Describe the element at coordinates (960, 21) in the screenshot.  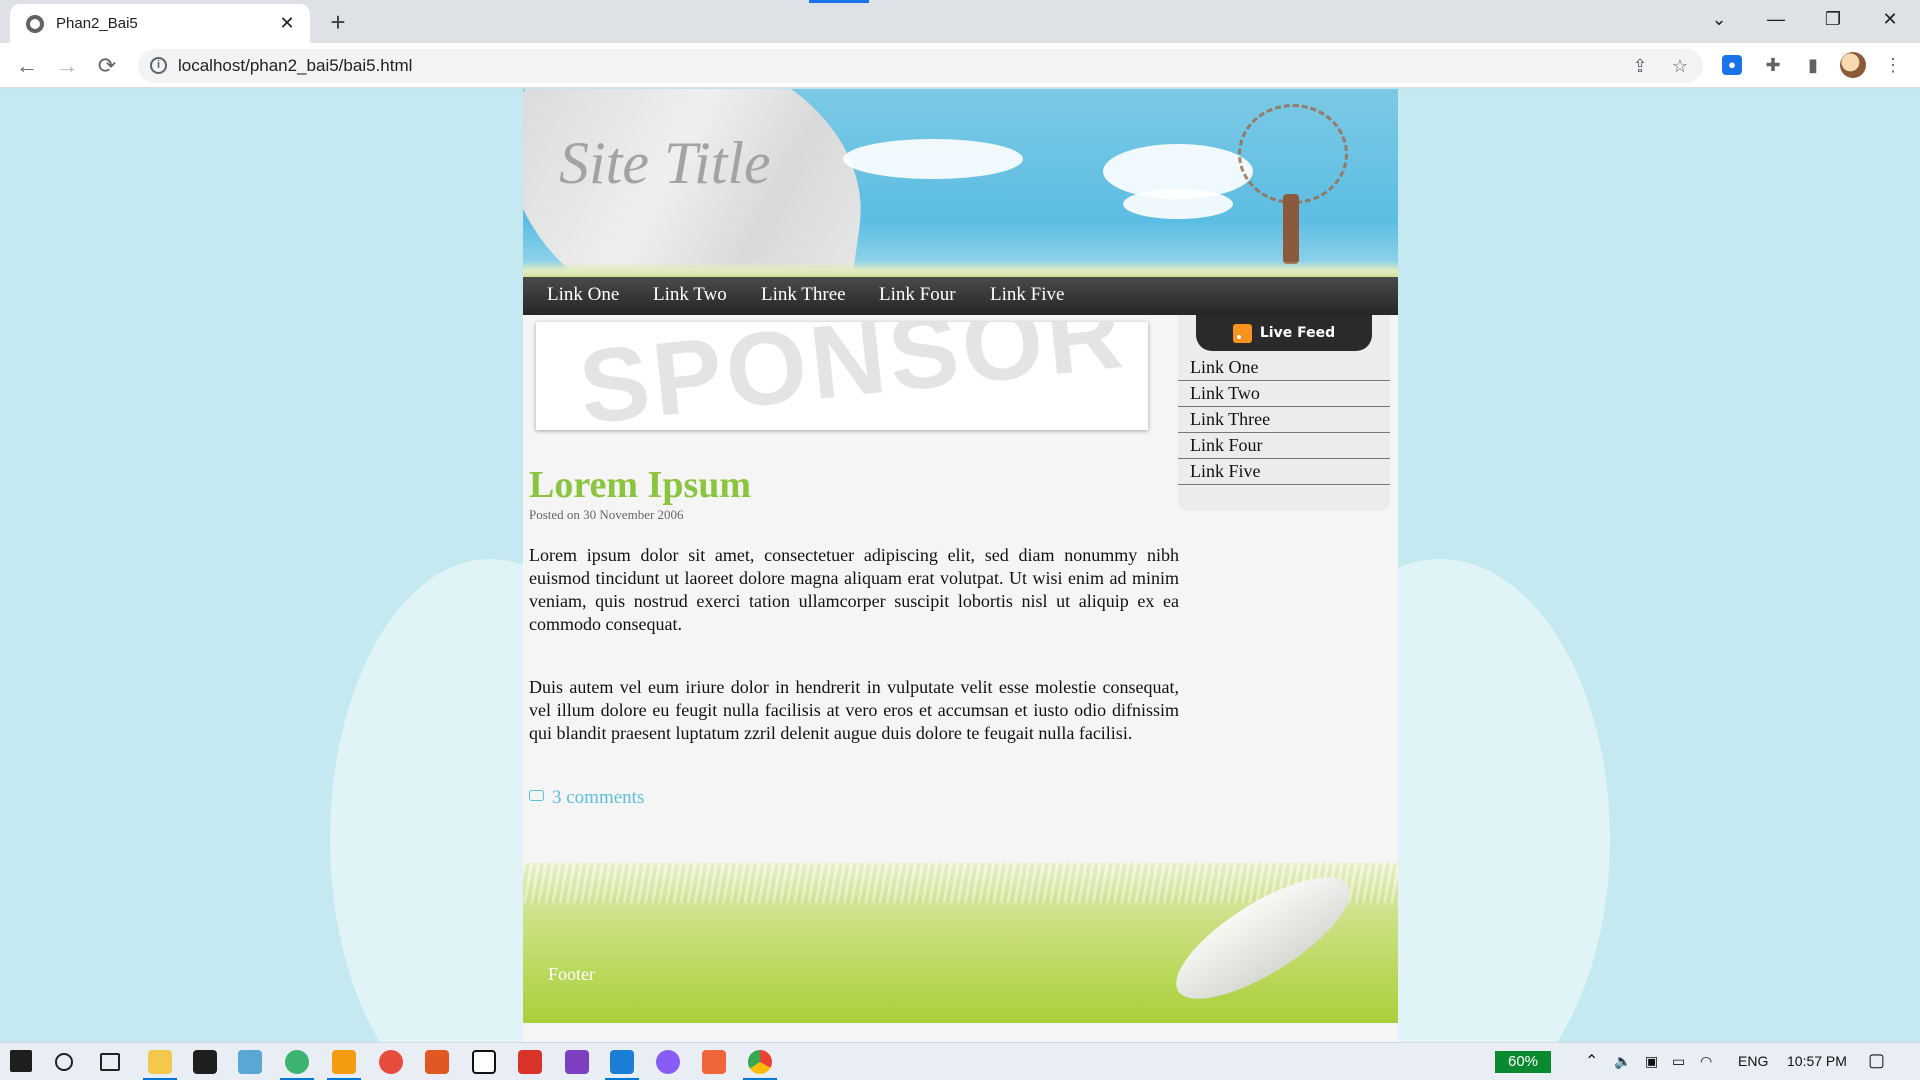
I see `browser-tab-bar: Phan2_Bai5 ✕ + ⌄ — ❐ ✕` at that location.